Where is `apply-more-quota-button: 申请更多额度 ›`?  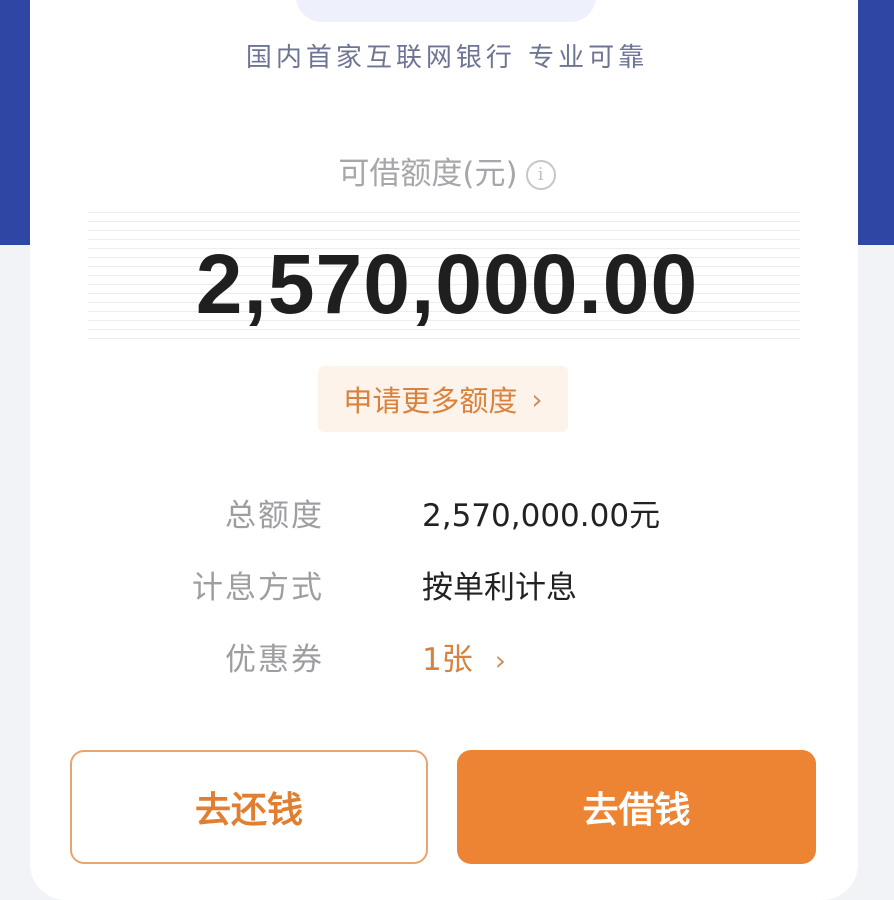 apply-more-quota-button: 申请更多额度 › is located at coordinates (443, 399).